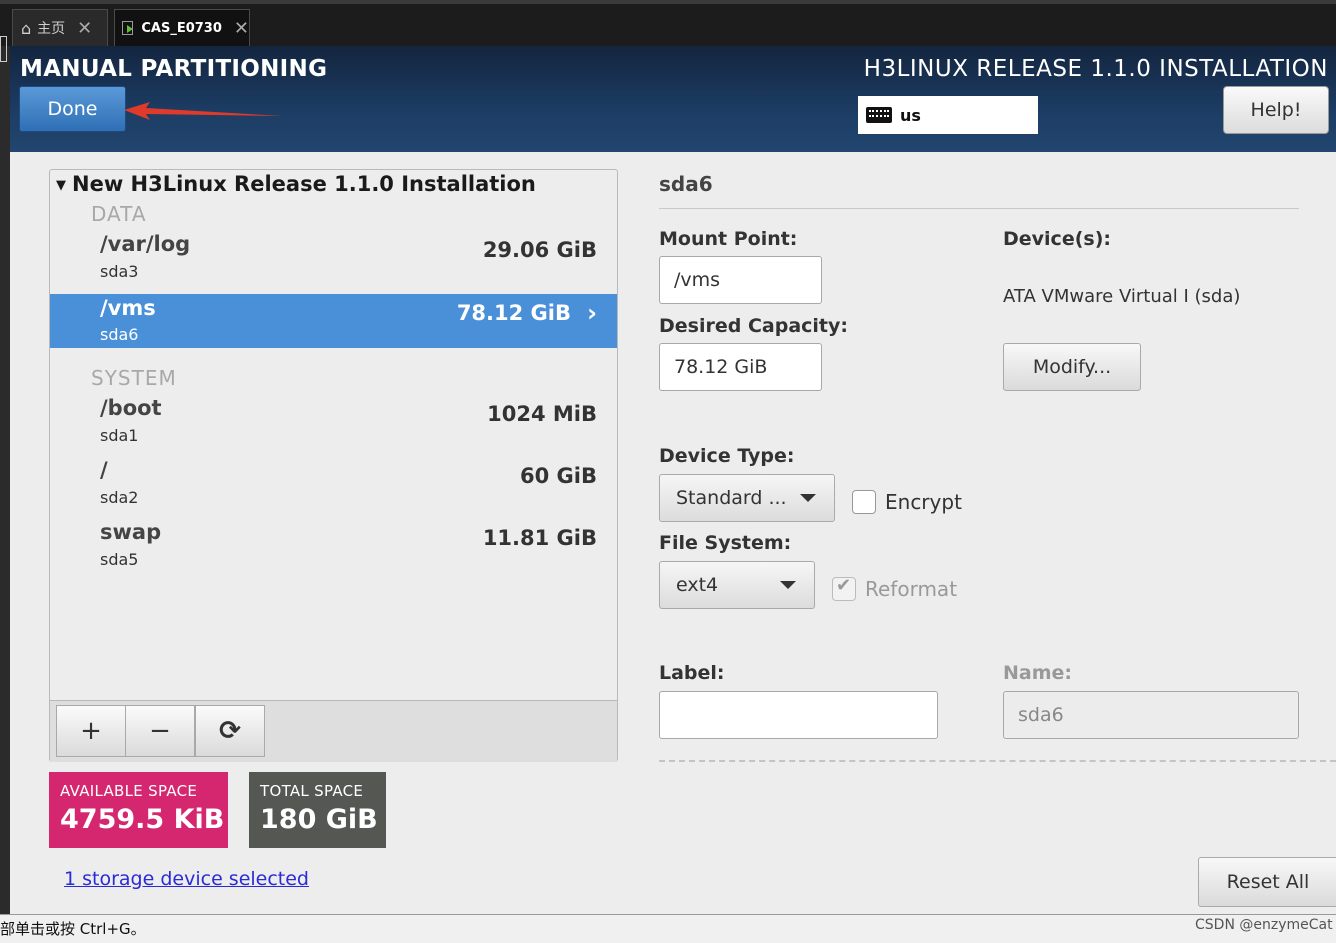  I want to click on partition-mount: /var/log, so click(145, 244).